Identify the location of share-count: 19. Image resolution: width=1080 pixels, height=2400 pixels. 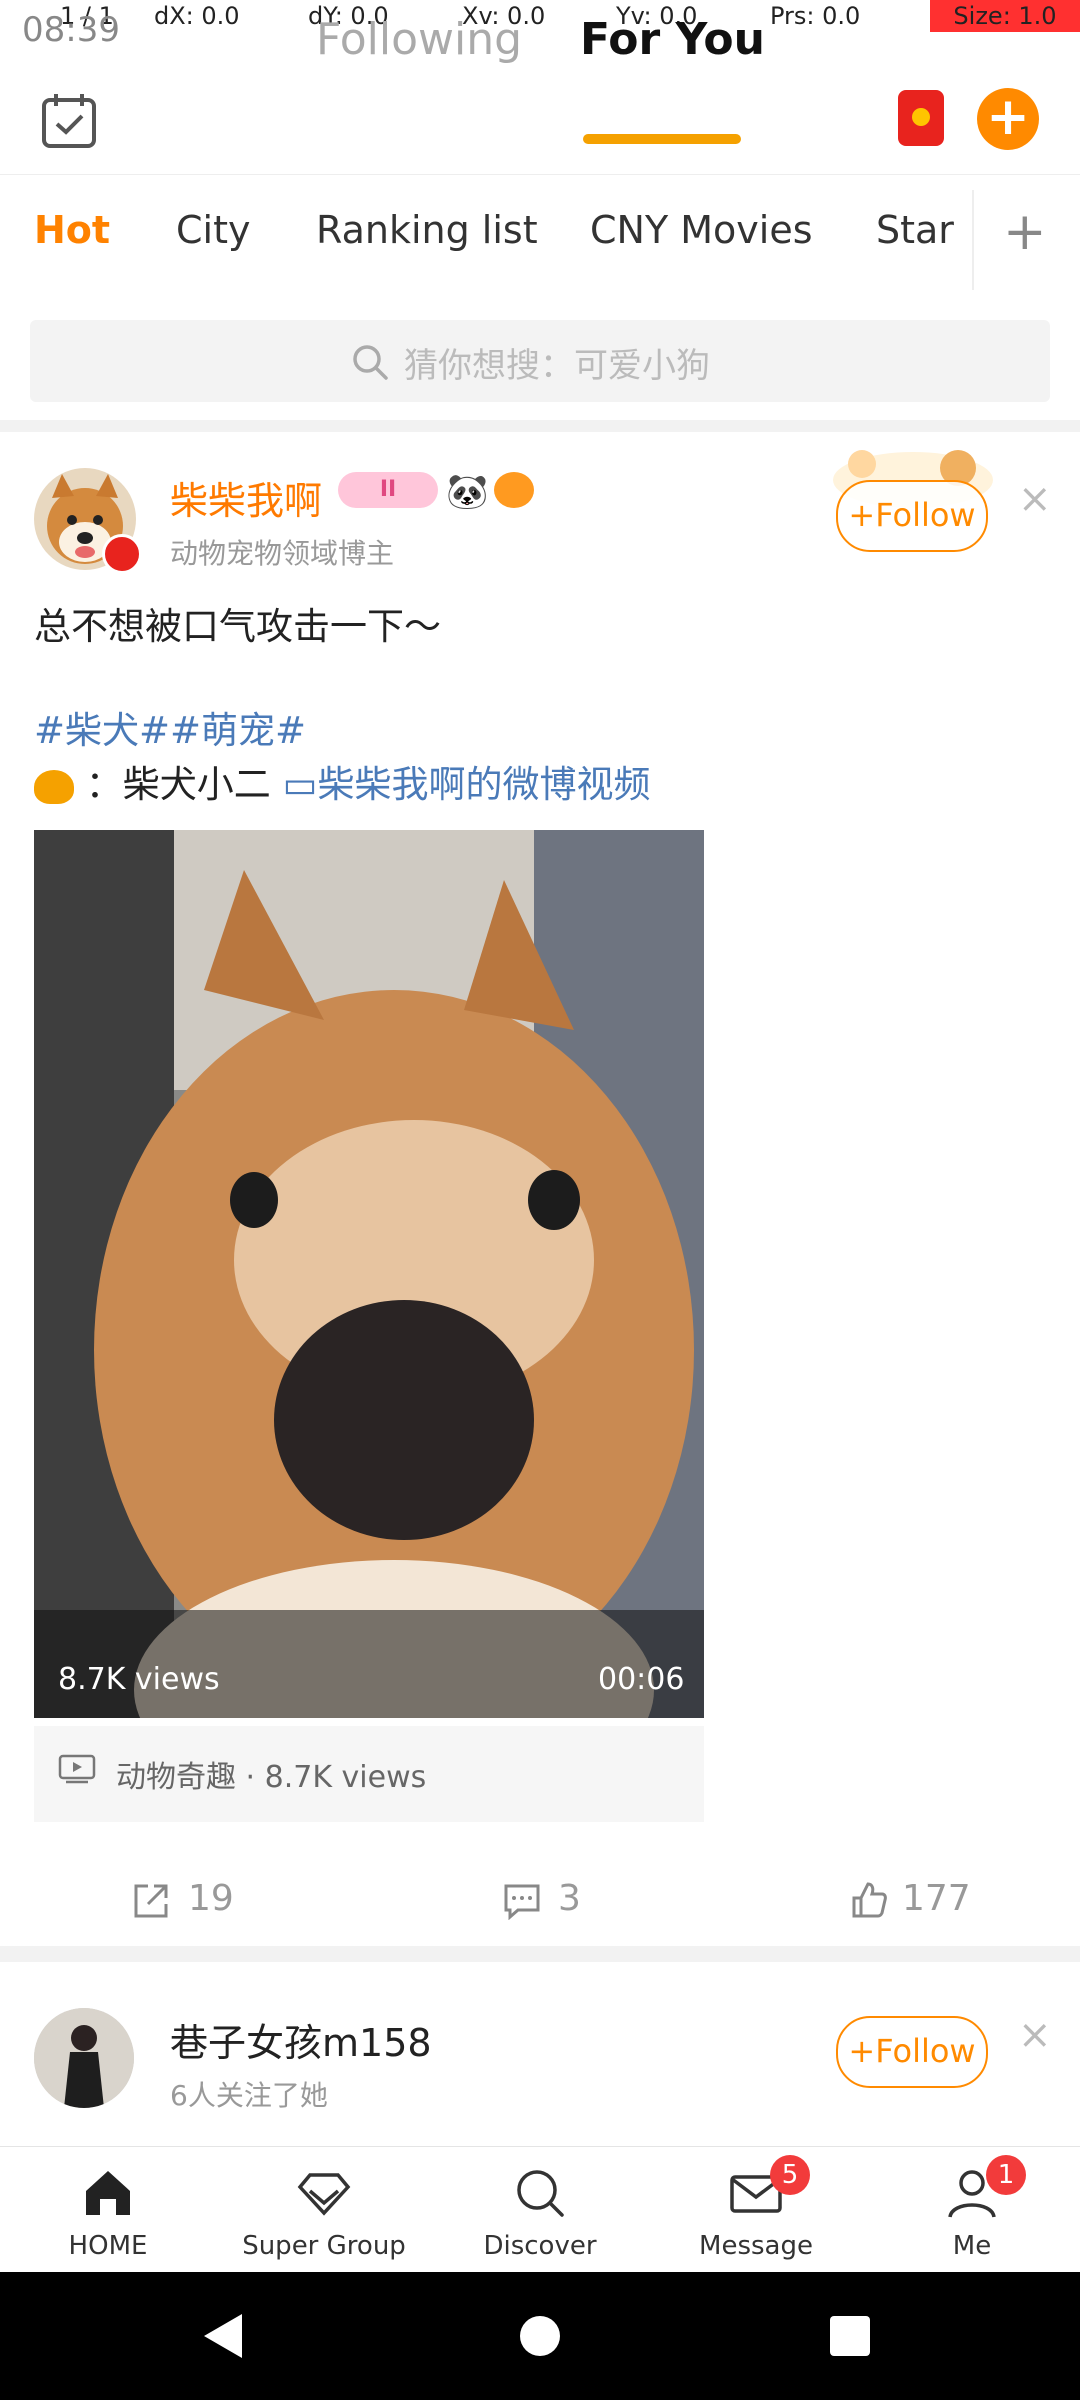
(211, 1898).